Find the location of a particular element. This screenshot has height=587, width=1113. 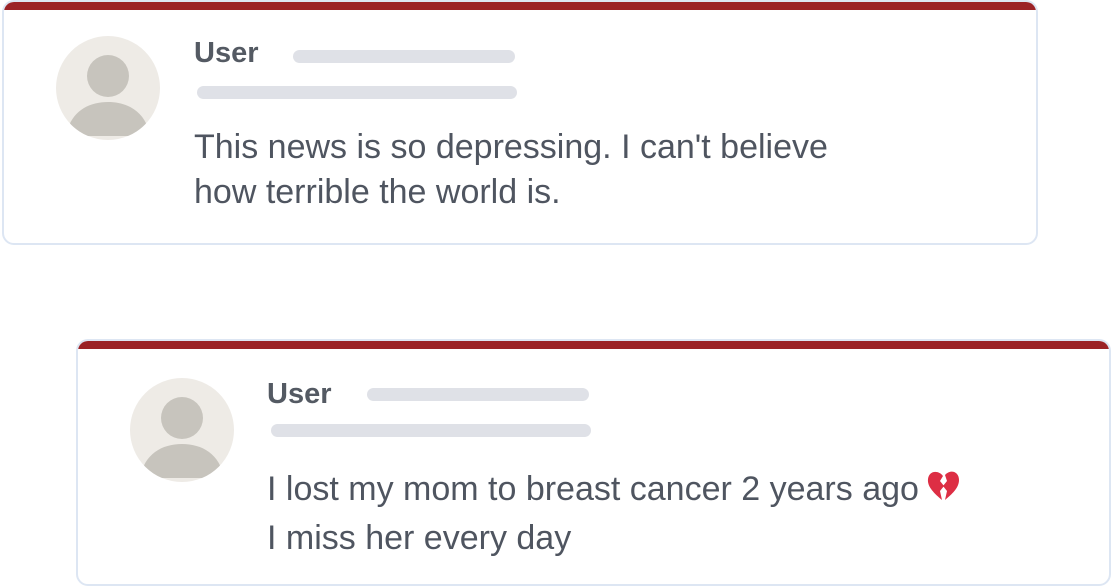

comment-line: I miss her every day is located at coordinates (419, 538).